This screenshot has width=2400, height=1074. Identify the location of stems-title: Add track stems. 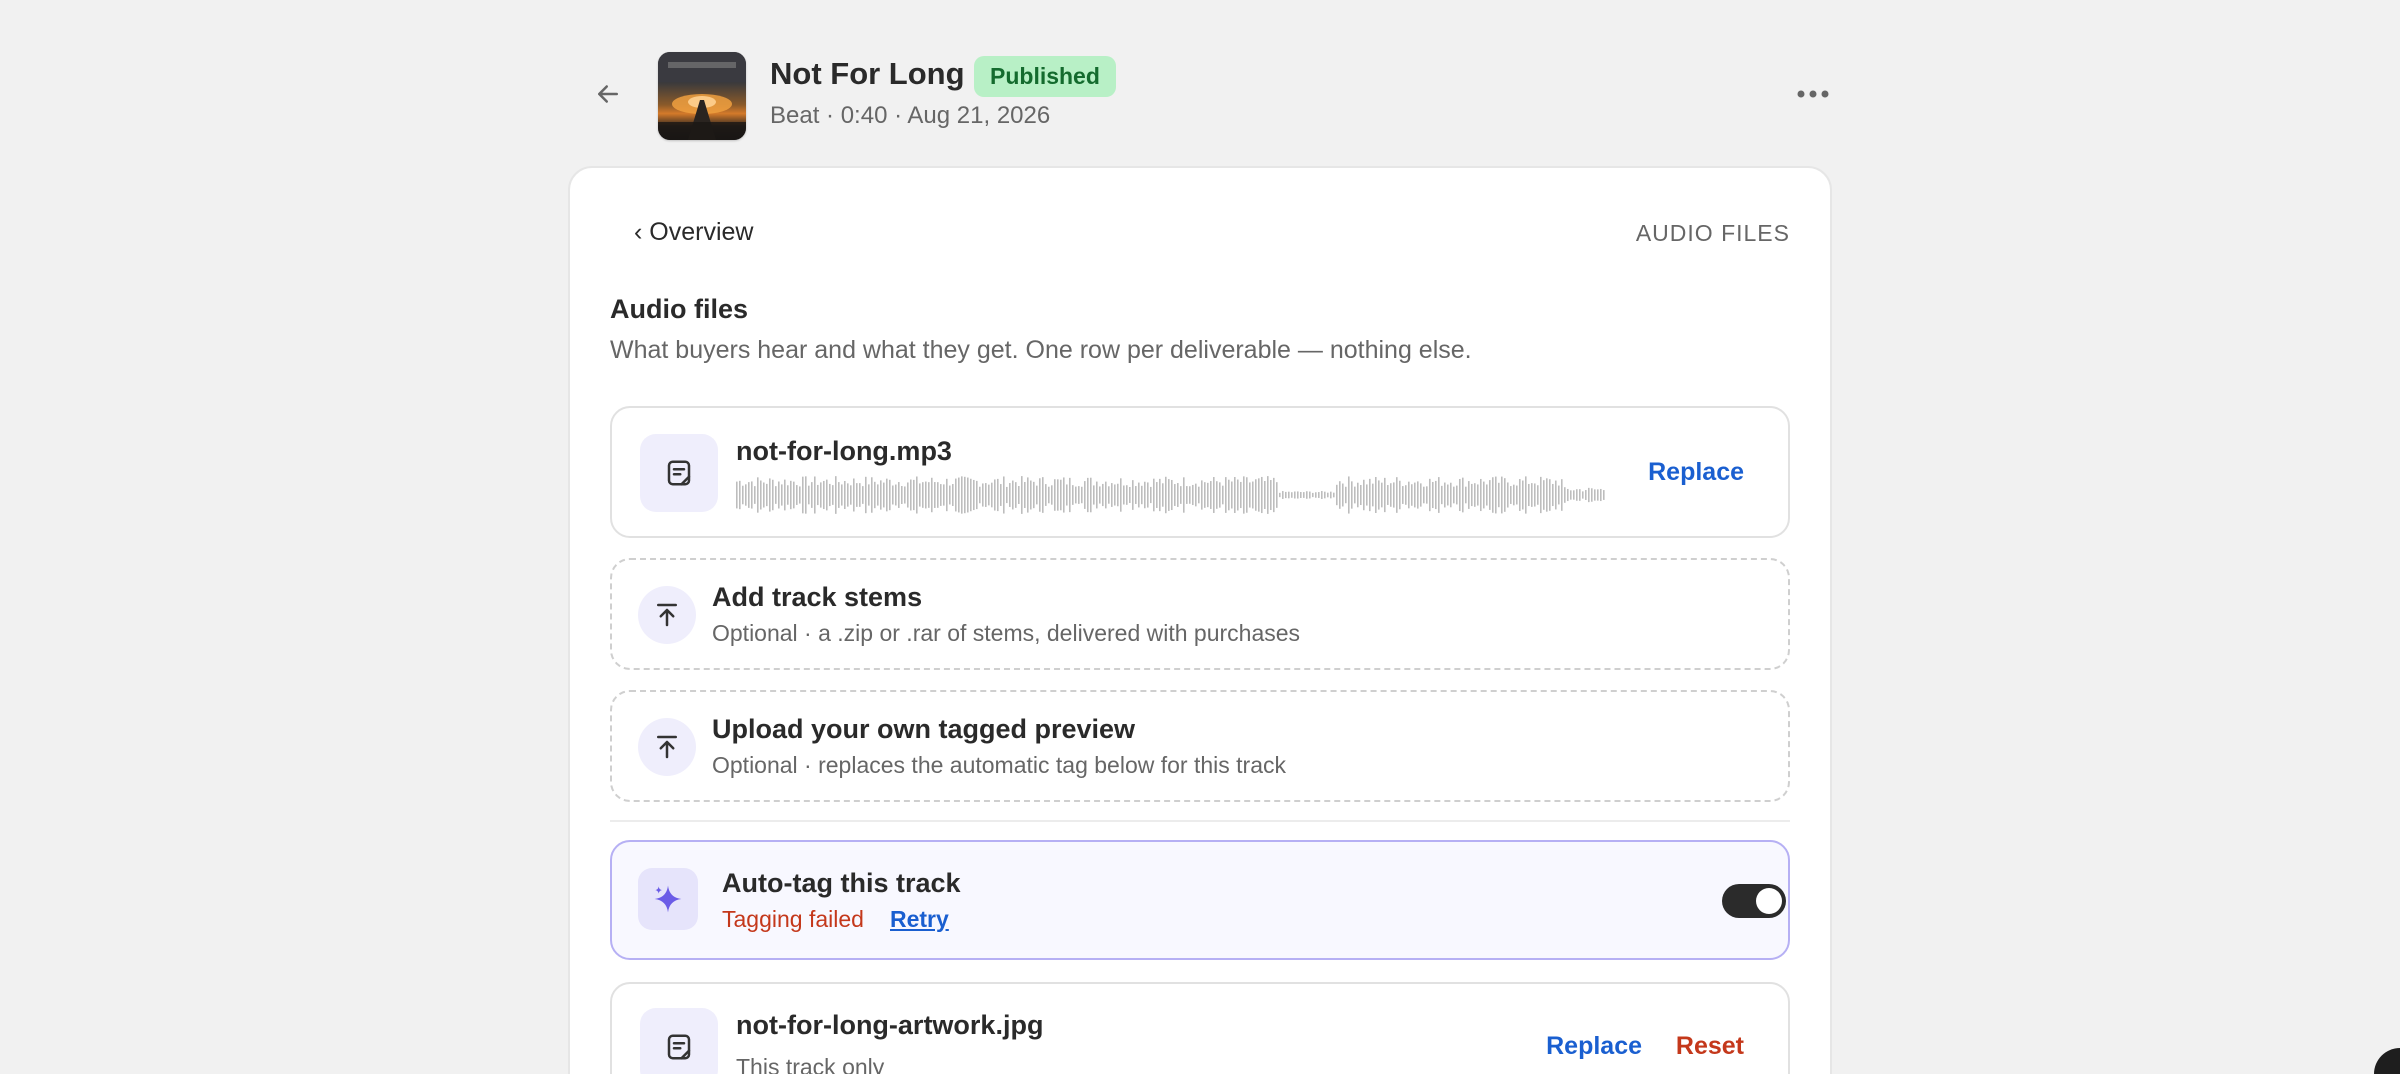
(817, 597).